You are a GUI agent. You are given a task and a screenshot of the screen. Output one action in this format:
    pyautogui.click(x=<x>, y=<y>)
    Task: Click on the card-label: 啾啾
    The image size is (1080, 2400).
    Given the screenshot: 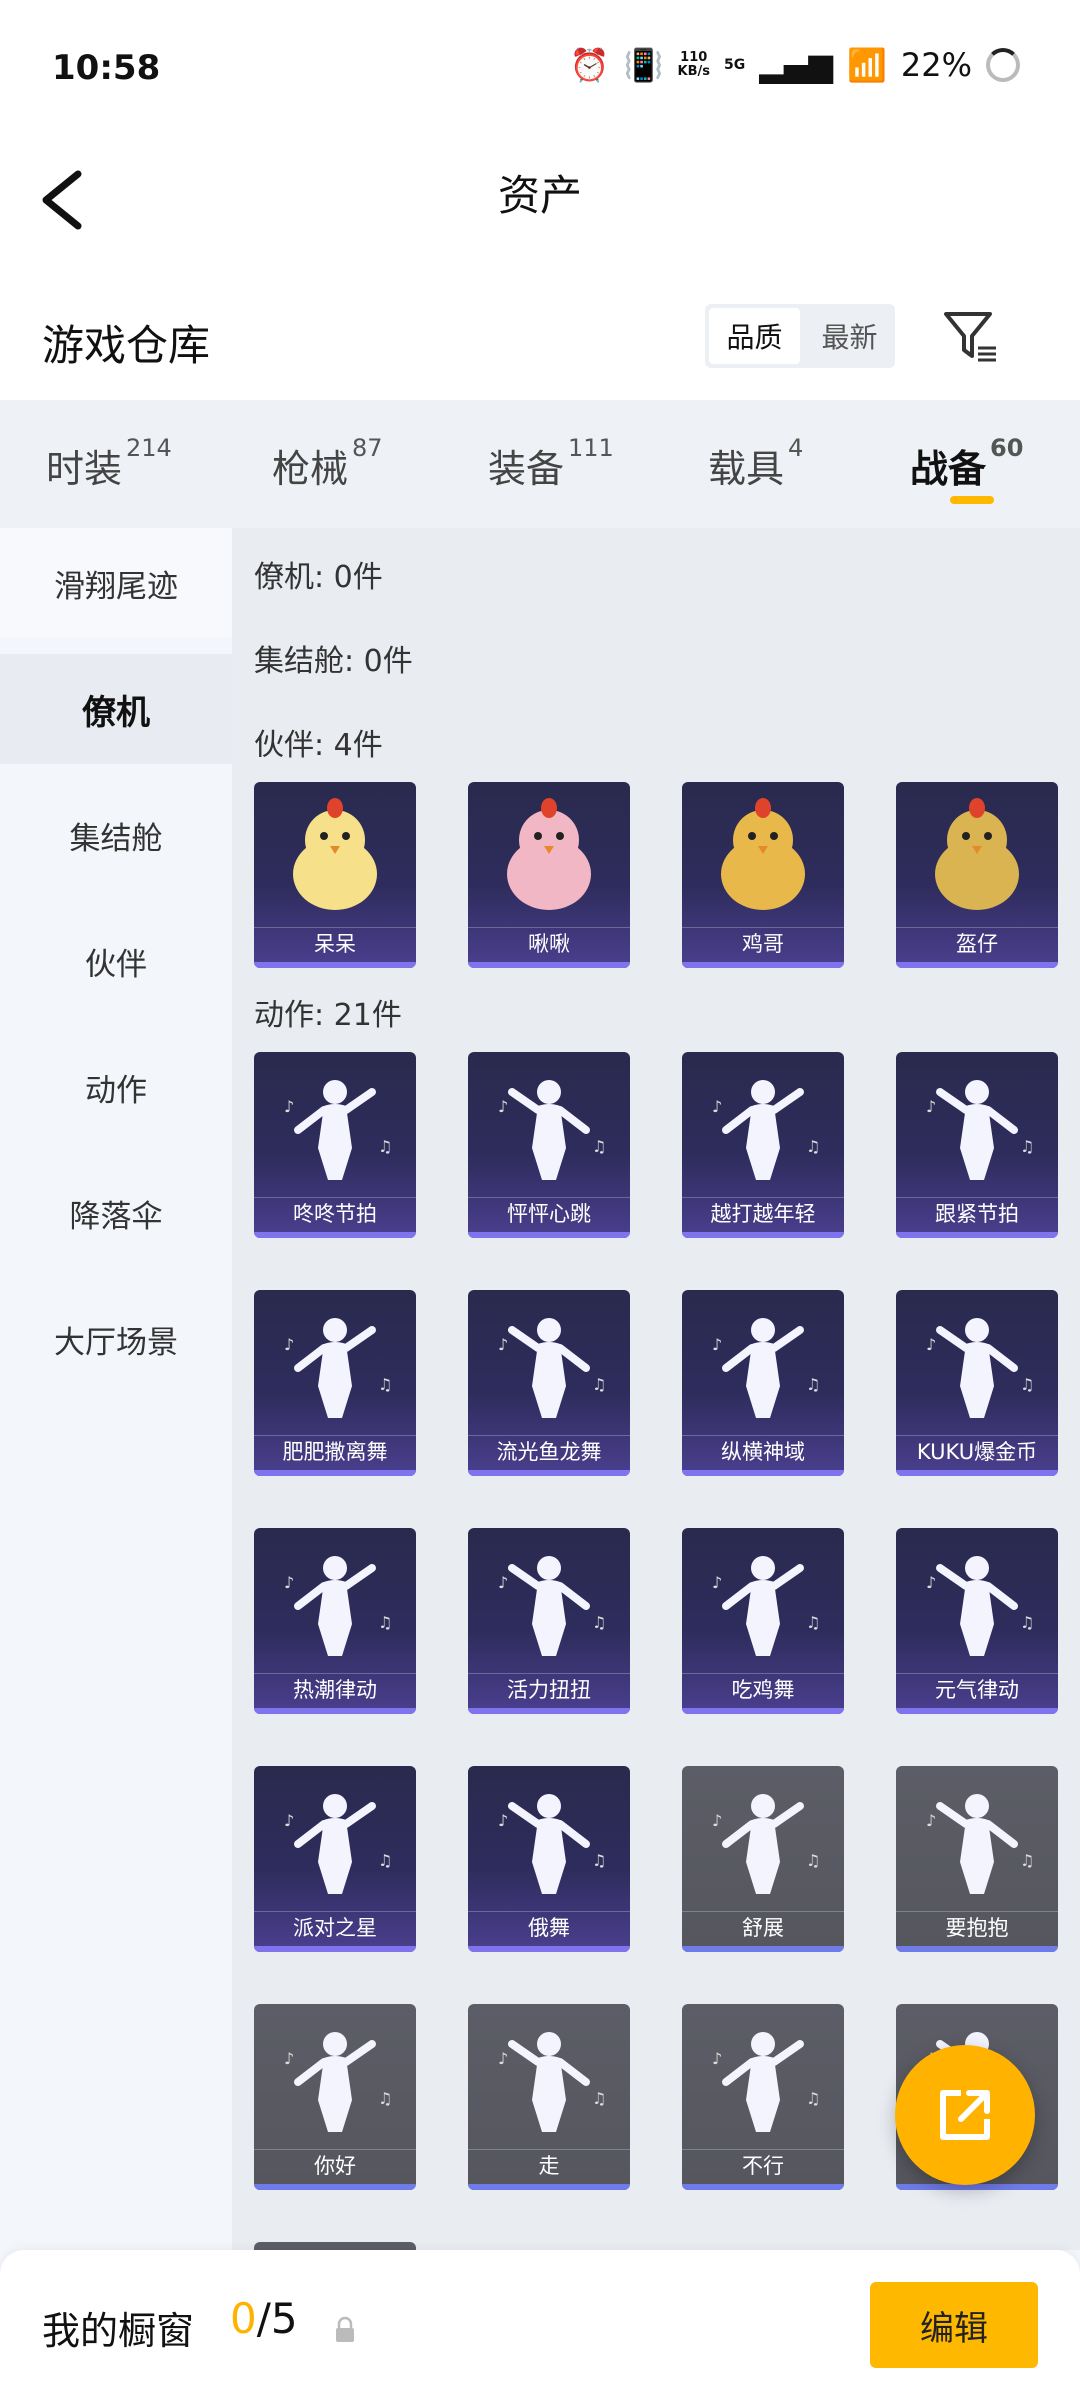 What is the action you would take?
    pyautogui.click(x=549, y=943)
    